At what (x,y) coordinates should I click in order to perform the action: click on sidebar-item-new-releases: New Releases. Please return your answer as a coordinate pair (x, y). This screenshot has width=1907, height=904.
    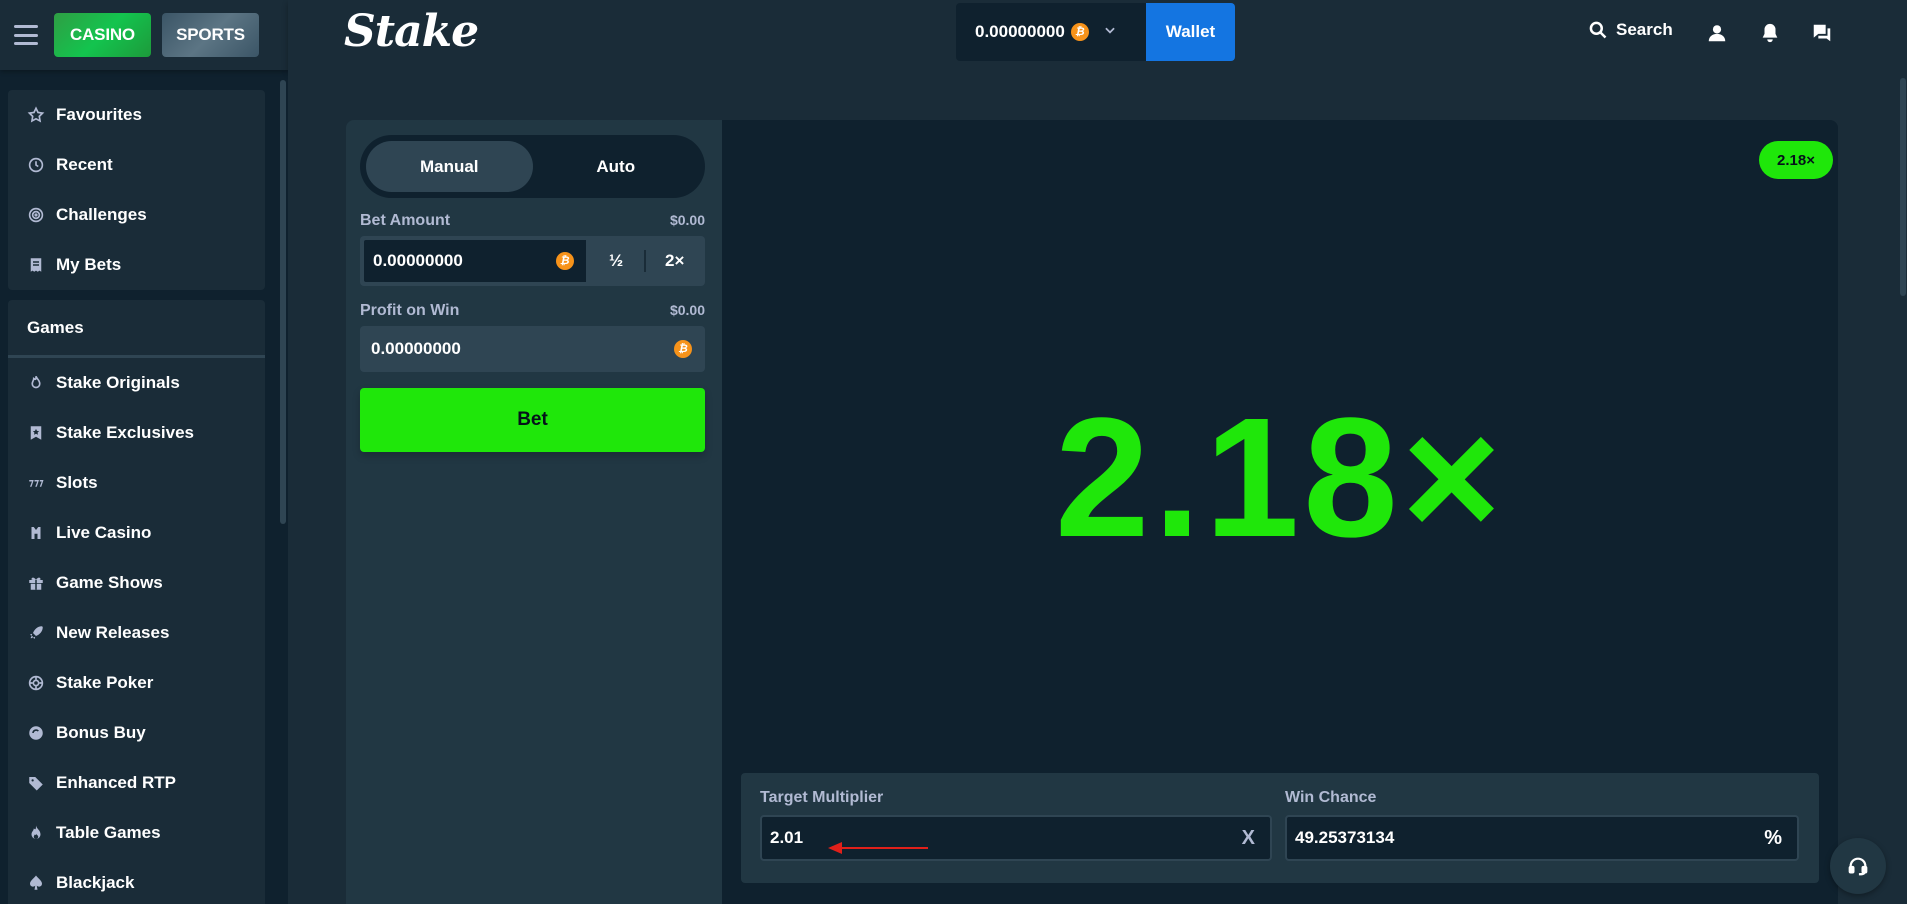
    Looking at the image, I should click on (136, 633).